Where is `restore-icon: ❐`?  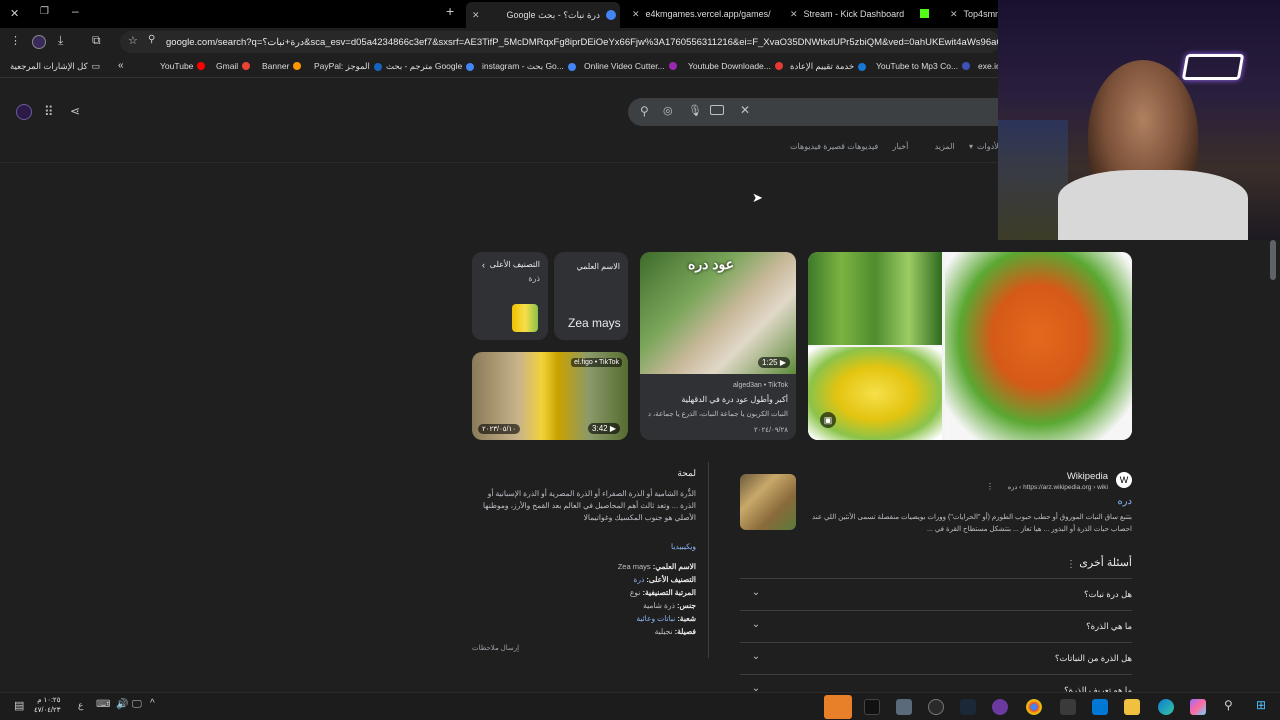 restore-icon: ❐ is located at coordinates (44, 11).